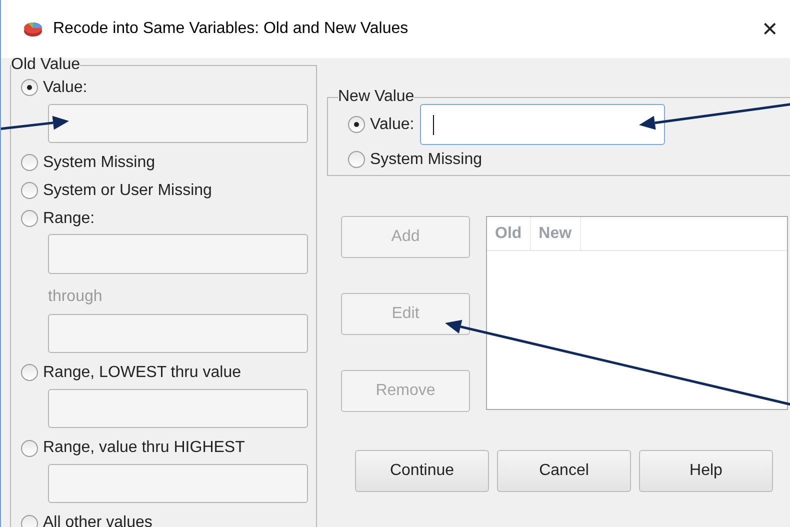 This screenshot has width=790, height=527. What do you see at coordinates (164, 190) in the screenshot?
I see `radio-option: System or User Missing` at bounding box center [164, 190].